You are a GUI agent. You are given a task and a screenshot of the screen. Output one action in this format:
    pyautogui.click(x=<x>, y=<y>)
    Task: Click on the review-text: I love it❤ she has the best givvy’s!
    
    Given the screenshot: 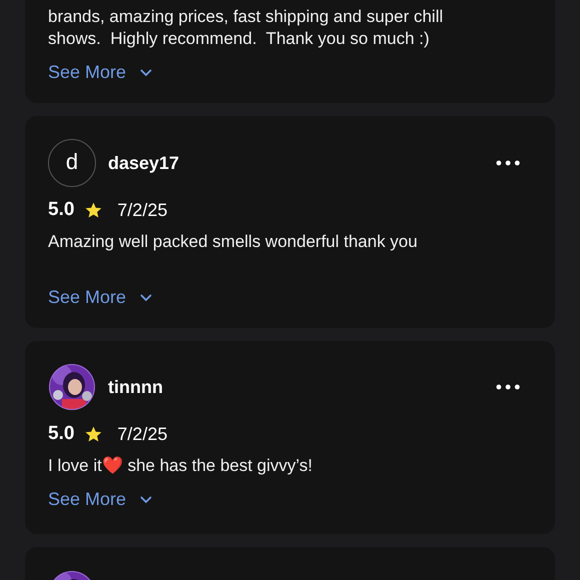 What is the action you would take?
    pyautogui.click(x=181, y=466)
    